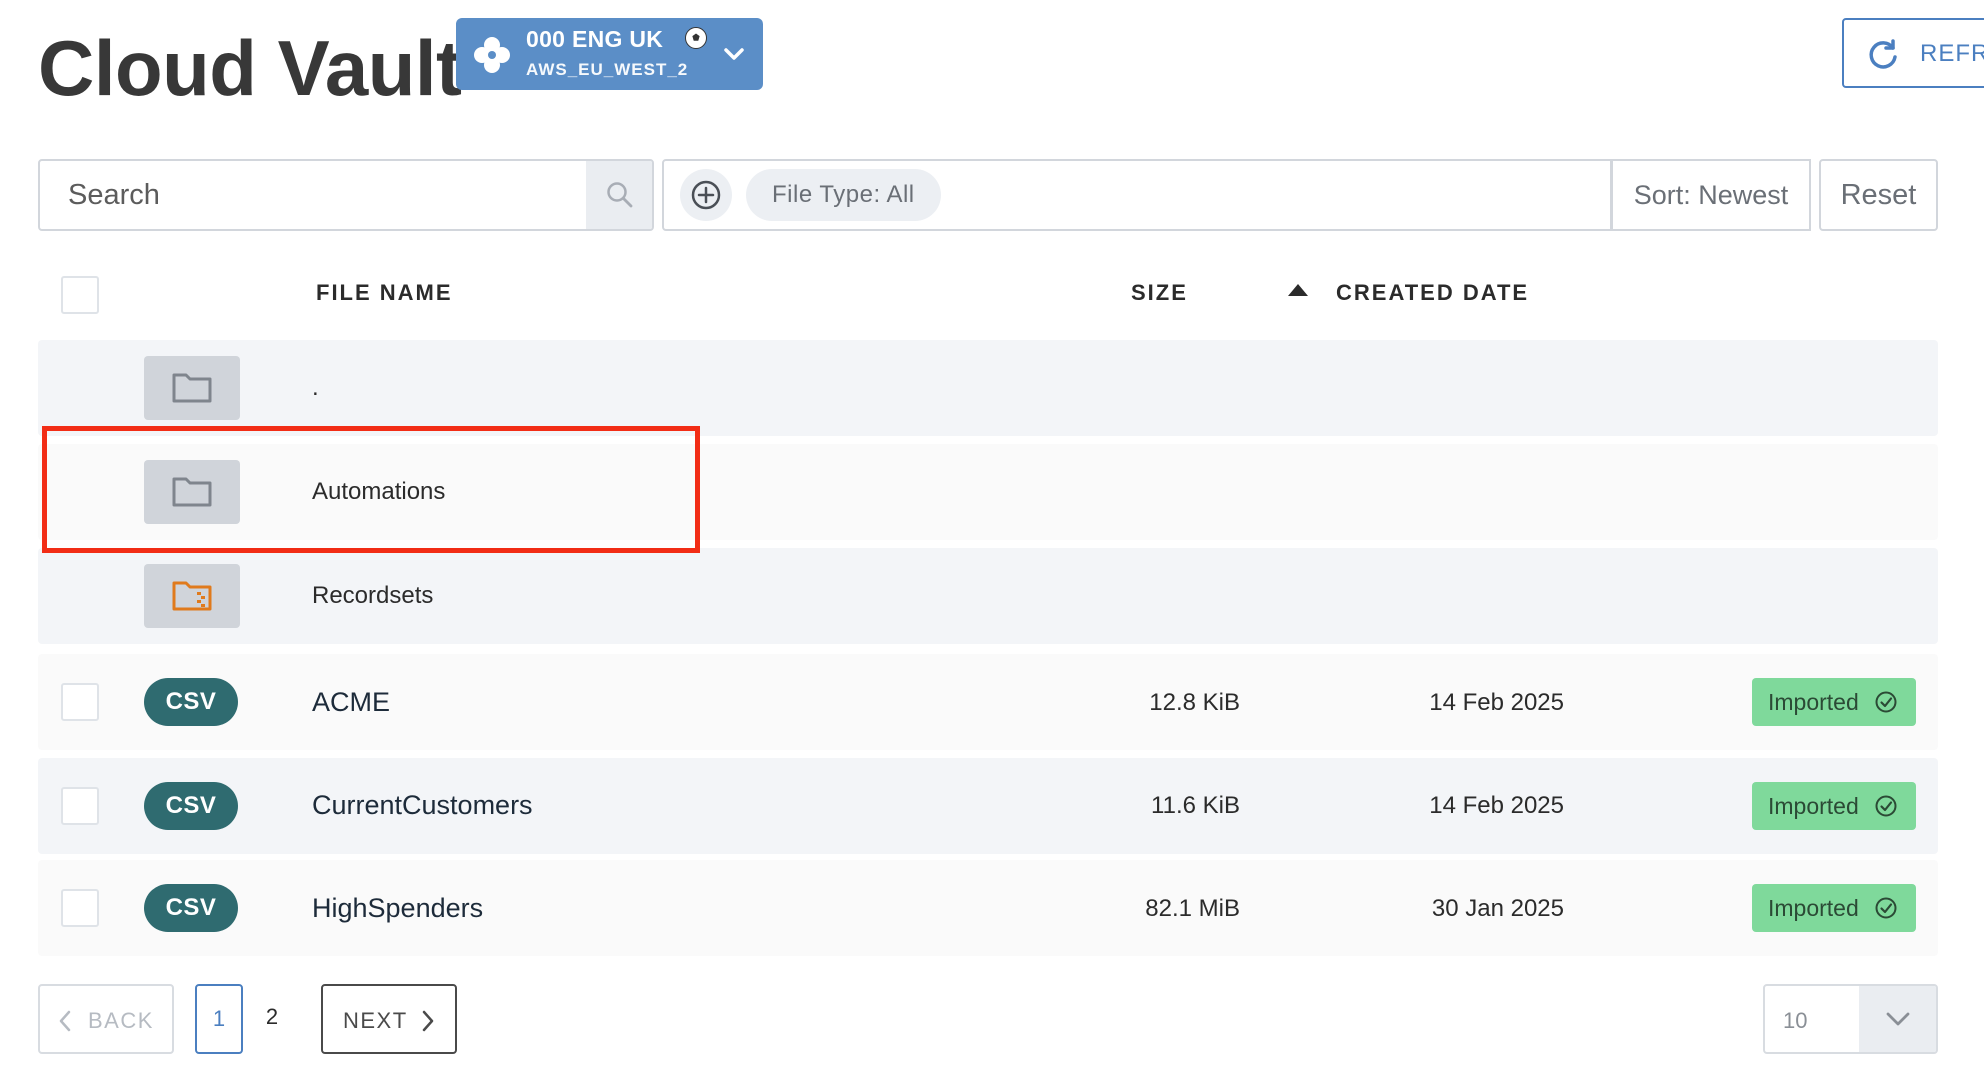 Image resolution: width=1984 pixels, height=1083 pixels. Describe the element at coordinates (1159, 293) in the screenshot. I see `column-header-size: SIZE` at that location.